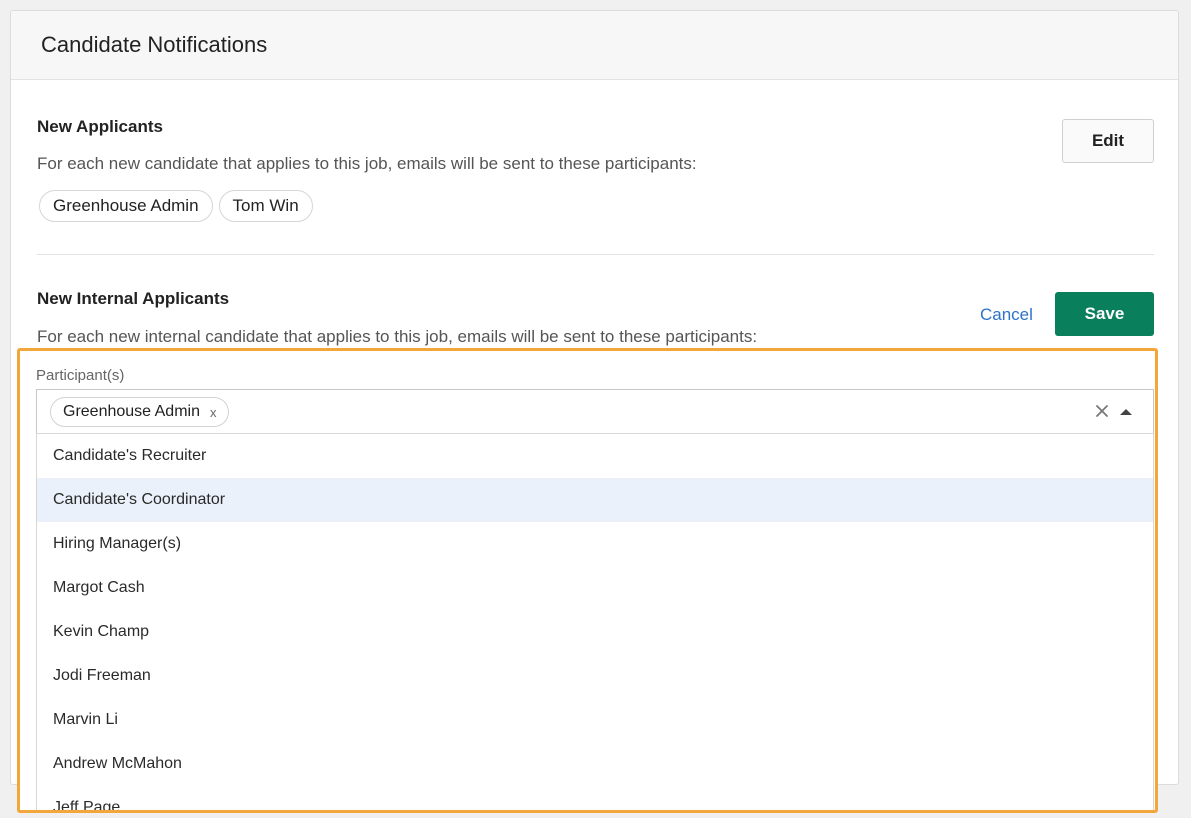 Image resolution: width=1191 pixels, height=818 pixels. What do you see at coordinates (1108, 141) in the screenshot?
I see `edit-button: Edit` at bounding box center [1108, 141].